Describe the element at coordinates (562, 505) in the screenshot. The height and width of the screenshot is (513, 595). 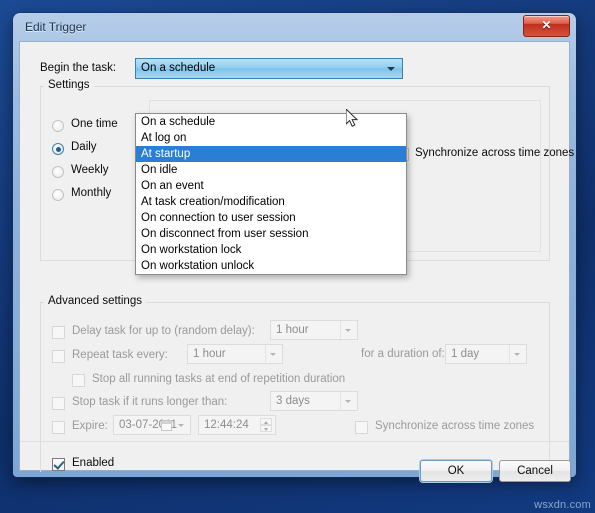
I see `desktop-watermark: wsxdn.com` at that location.